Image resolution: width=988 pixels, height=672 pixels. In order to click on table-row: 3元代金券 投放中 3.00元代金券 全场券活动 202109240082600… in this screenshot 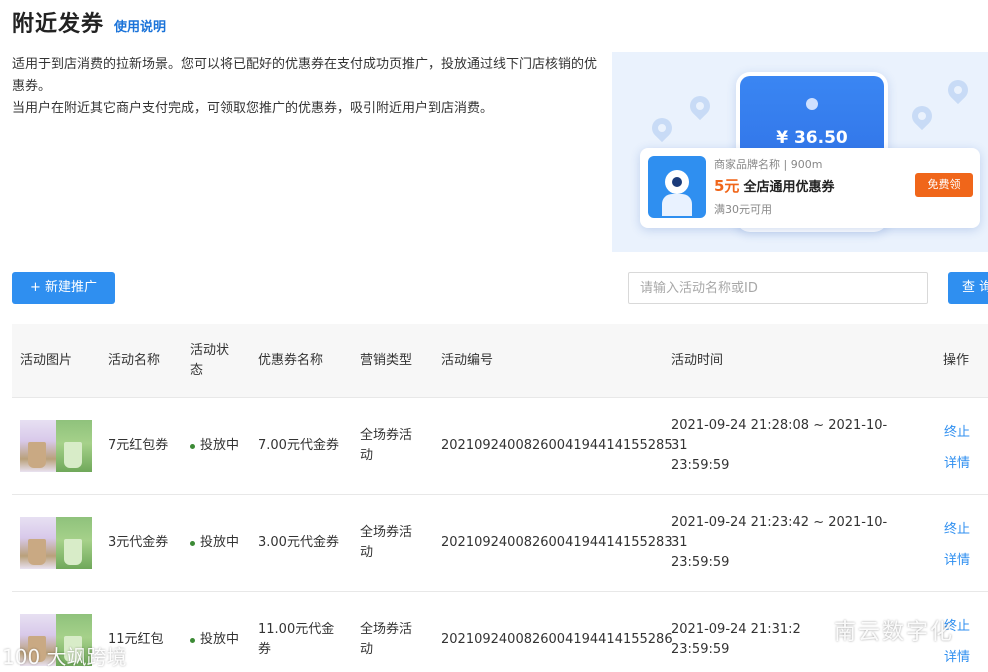, I will do `click(500, 543)`.